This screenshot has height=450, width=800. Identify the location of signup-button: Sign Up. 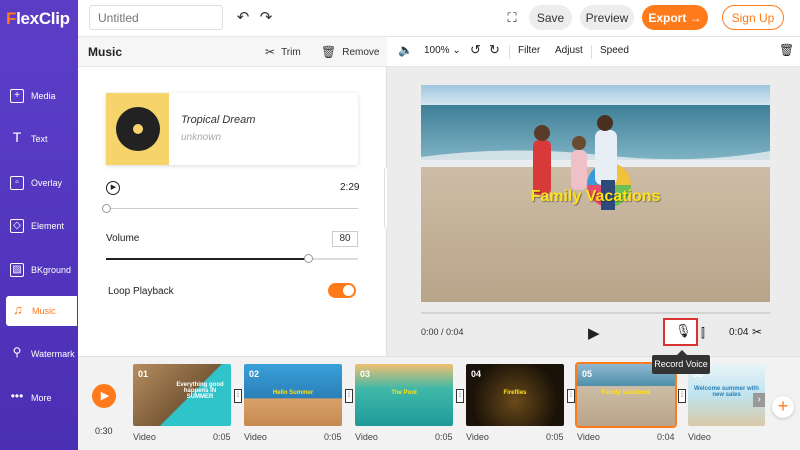
(753, 17).